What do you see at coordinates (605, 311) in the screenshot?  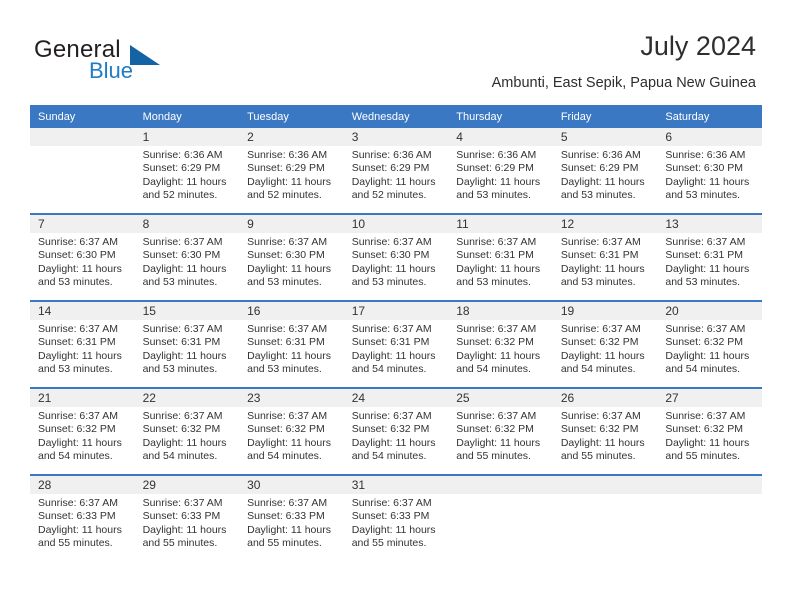 I see `day-number: 19` at bounding box center [605, 311].